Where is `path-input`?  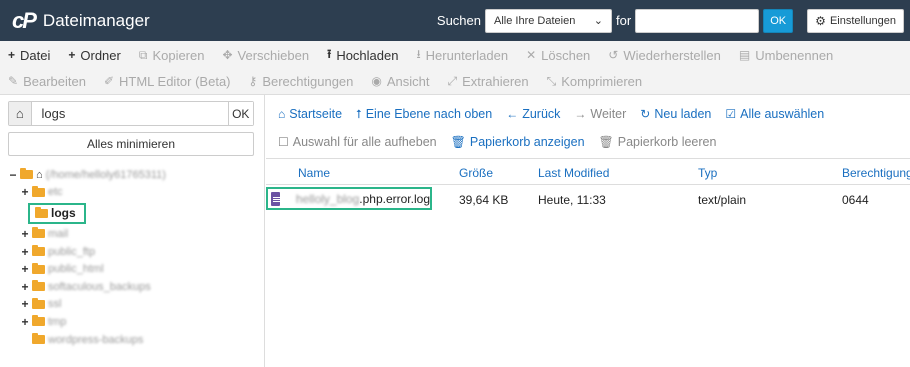
path-input is located at coordinates (129, 113).